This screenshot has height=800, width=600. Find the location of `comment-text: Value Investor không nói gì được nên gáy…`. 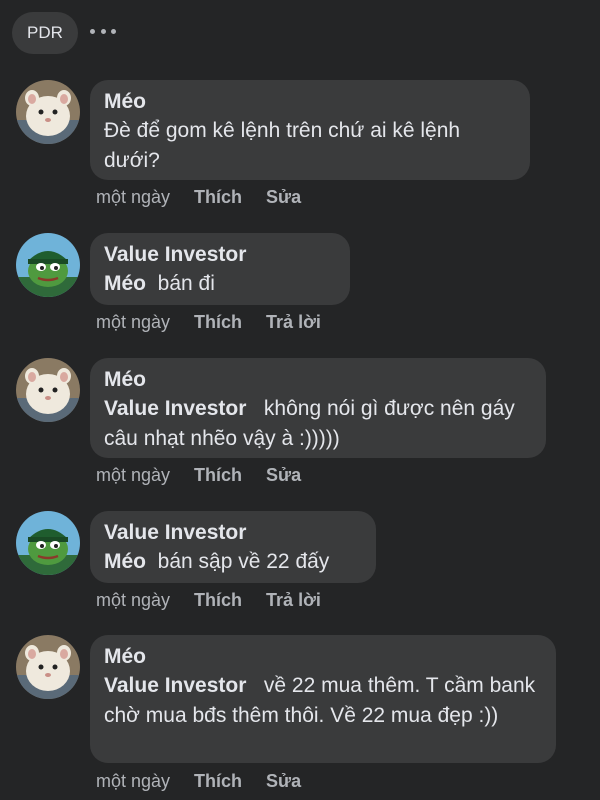

comment-text: Value Investor không nói gì được nên gáy… is located at coordinates (318, 424).